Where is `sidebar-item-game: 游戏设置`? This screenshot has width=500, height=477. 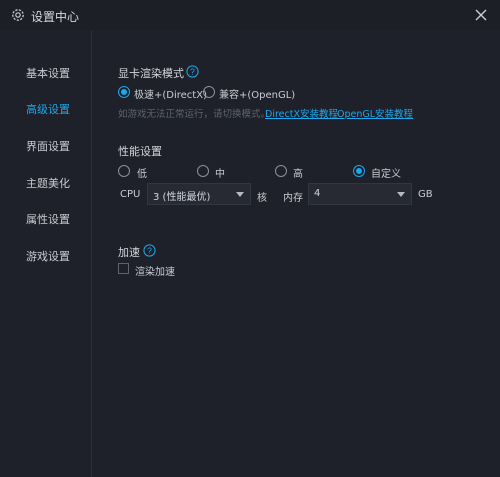 sidebar-item-game: 游戏设置 is located at coordinates (48, 256).